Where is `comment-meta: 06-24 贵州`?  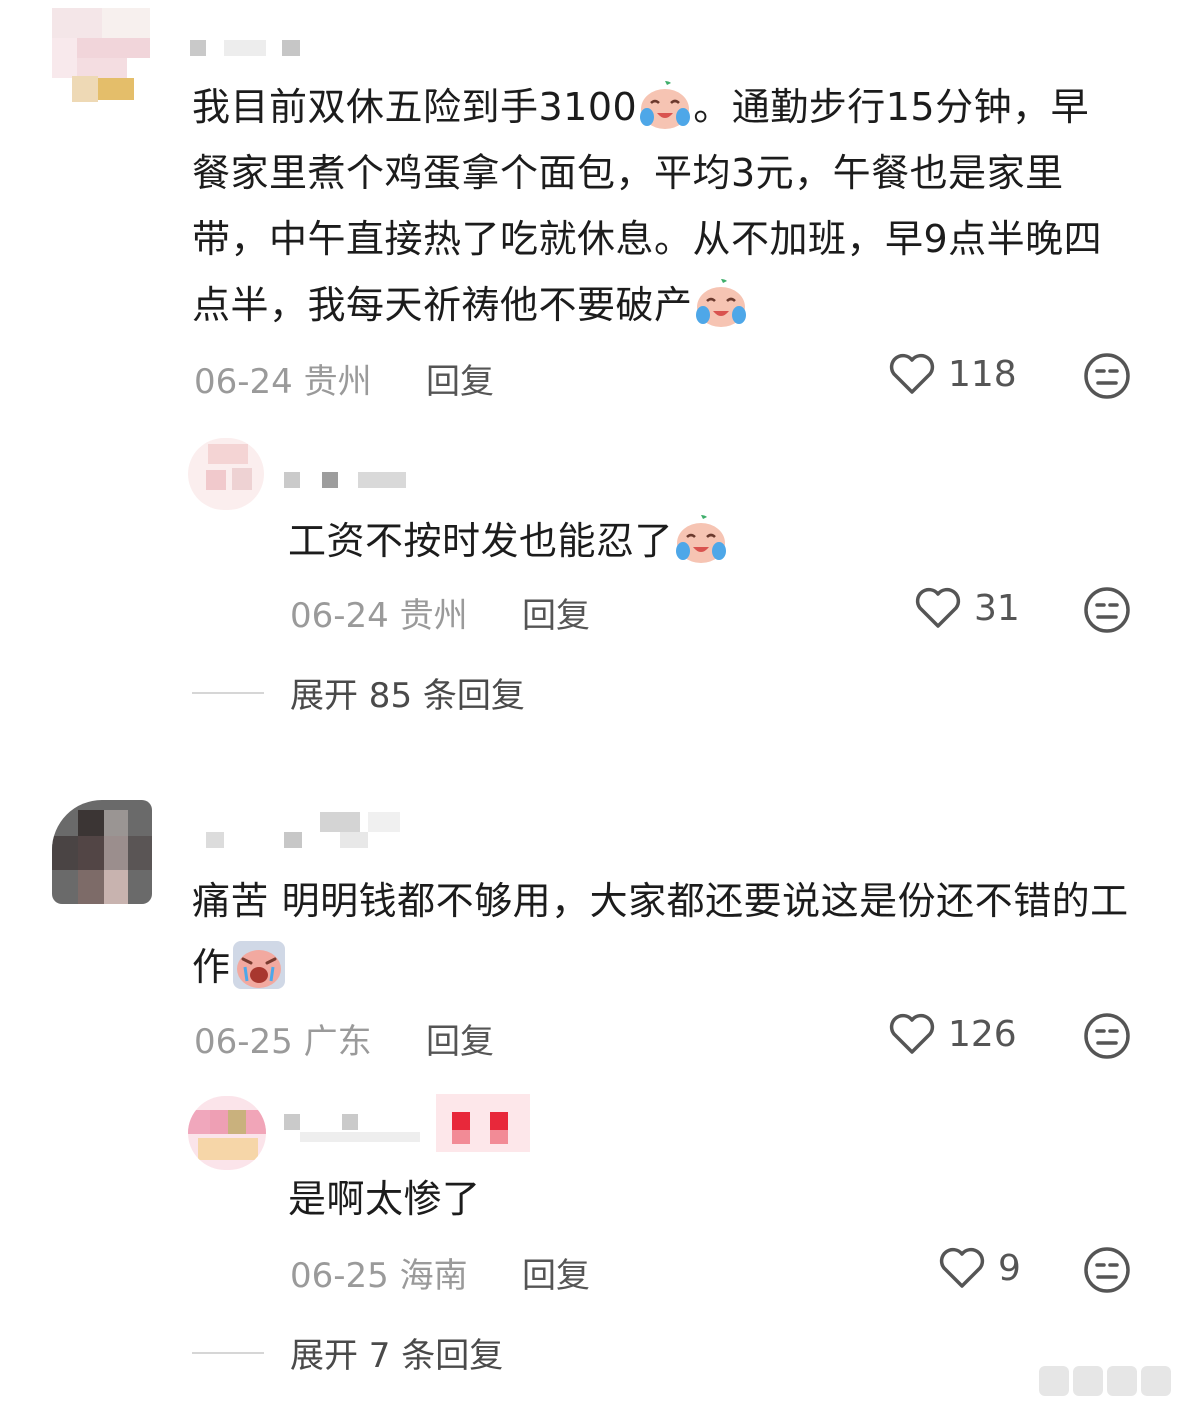
comment-meta: 06-24 贵州 is located at coordinates (283, 378).